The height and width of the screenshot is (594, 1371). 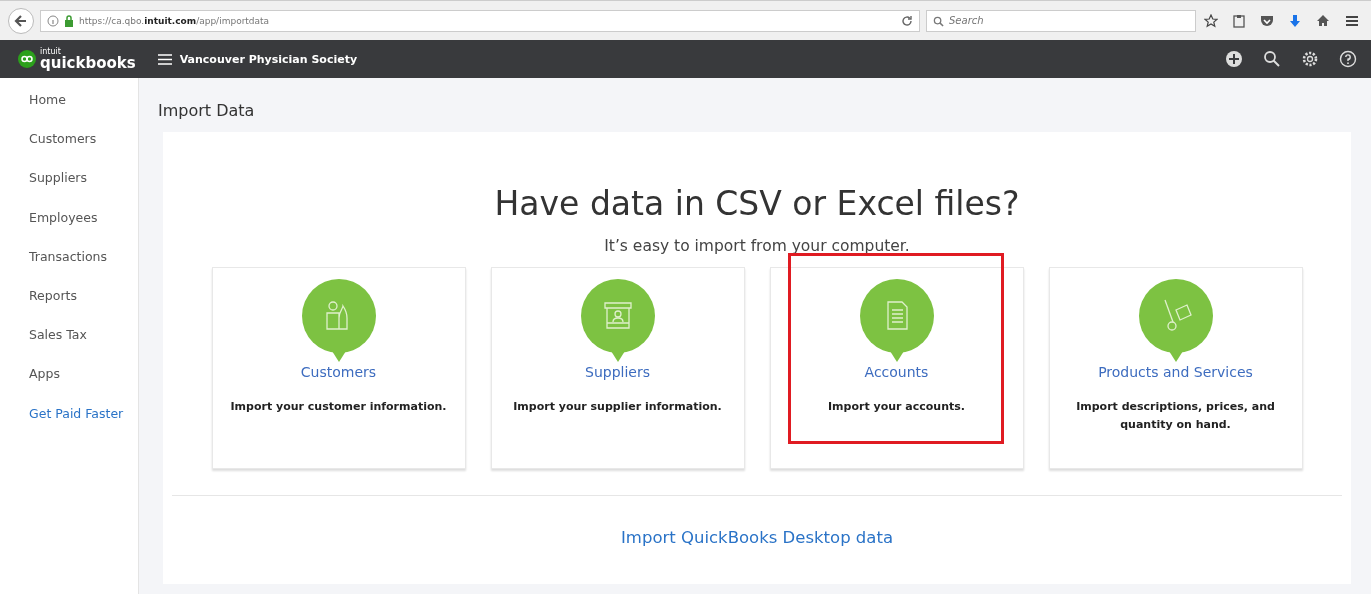 I want to click on import-card: Customers Import your customer information., so click(x=338, y=368).